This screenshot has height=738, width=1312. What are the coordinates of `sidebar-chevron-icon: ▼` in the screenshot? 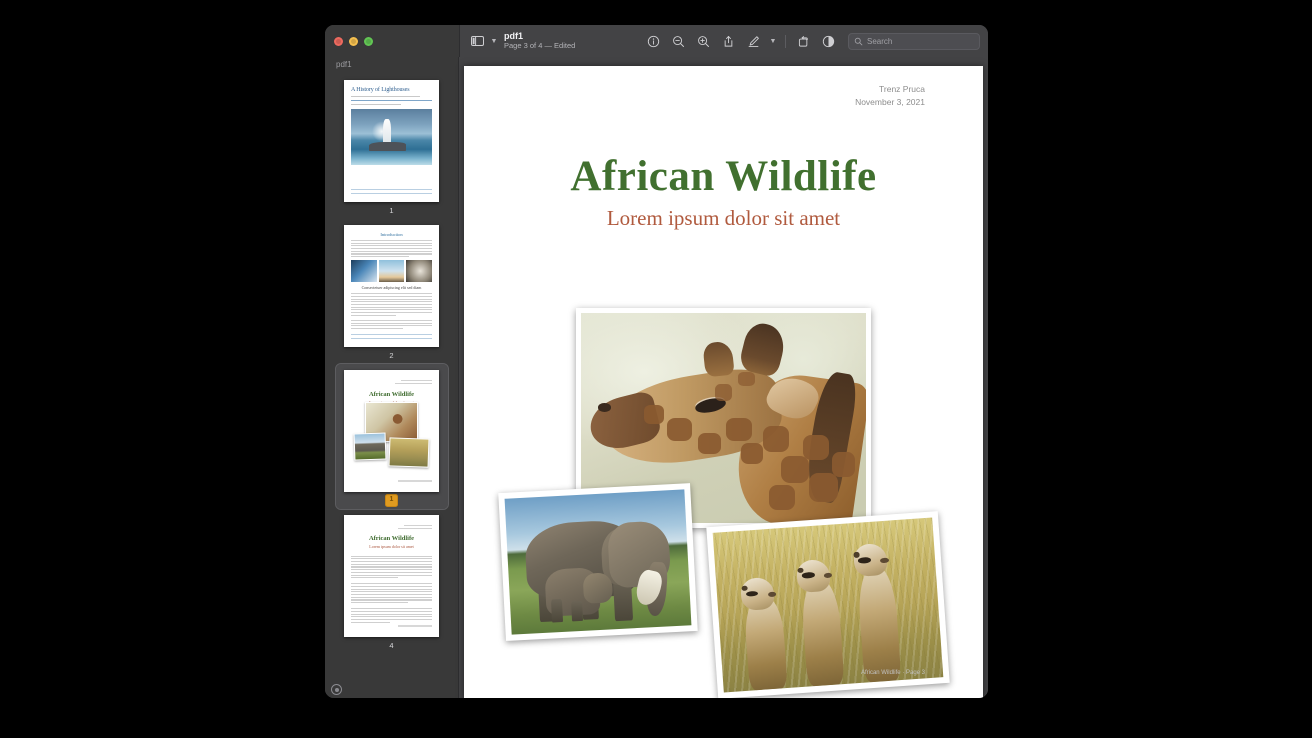 It's located at (494, 41).